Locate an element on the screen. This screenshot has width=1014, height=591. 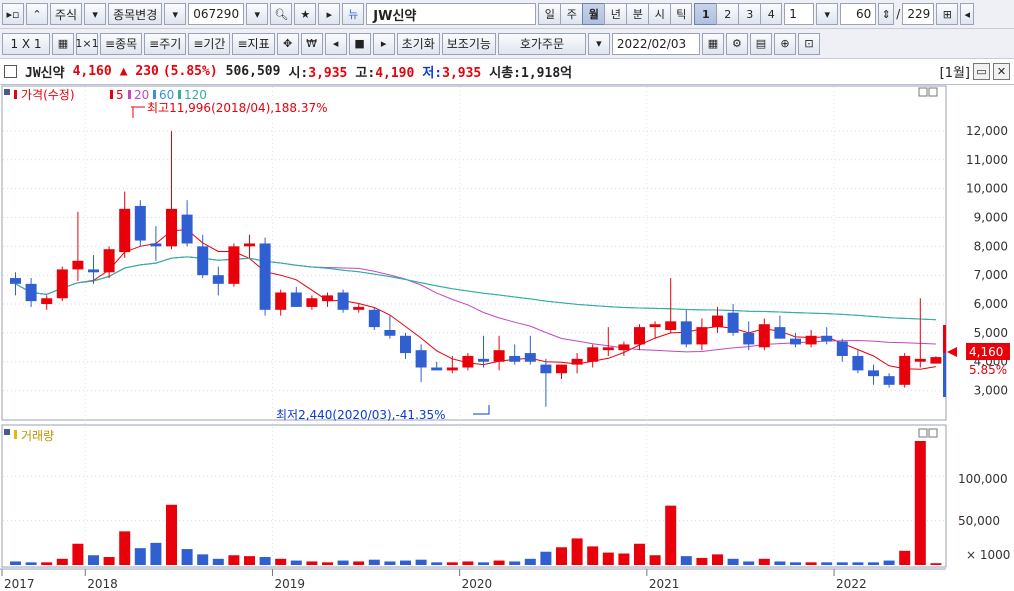
grid-icon: ▦ is located at coordinates (63, 43).